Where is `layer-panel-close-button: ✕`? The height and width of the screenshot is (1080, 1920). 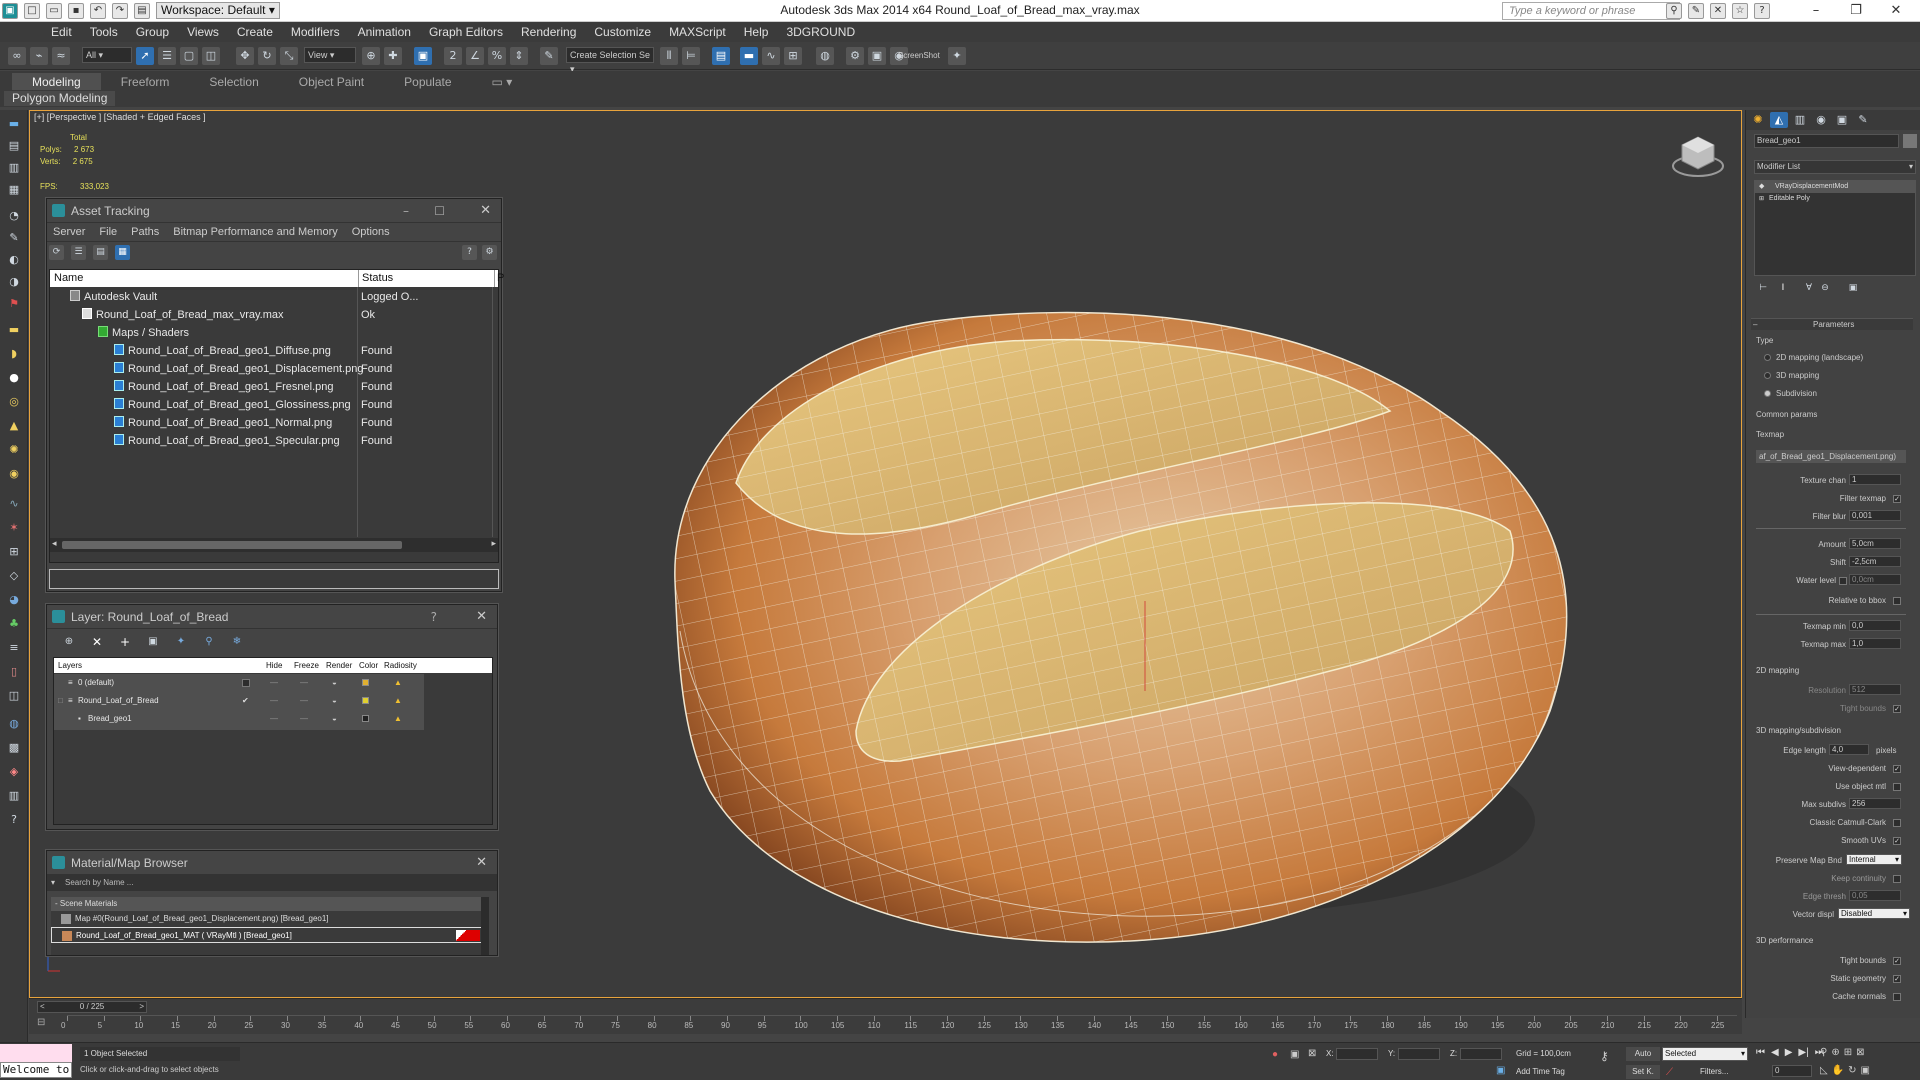
layer-panel-close-button: ✕ is located at coordinates (481, 617).